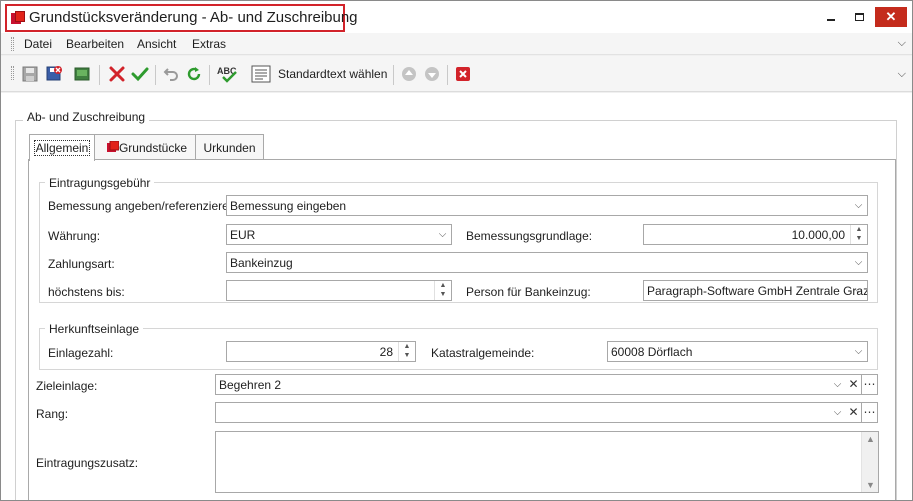 The image size is (913, 501). I want to click on menu-ansicht: Ansicht, so click(156, 44).